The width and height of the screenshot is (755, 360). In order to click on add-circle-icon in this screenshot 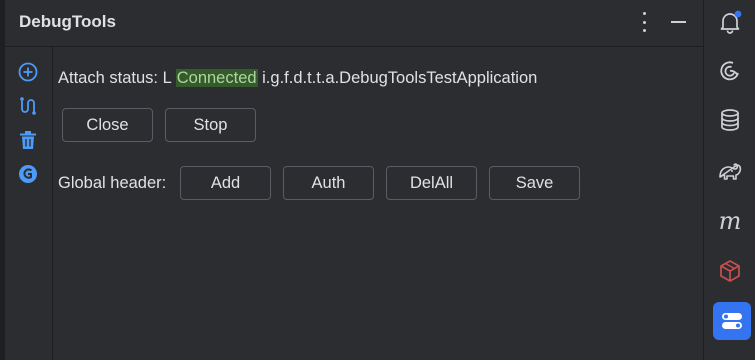, I will do `click(28, 72)`.